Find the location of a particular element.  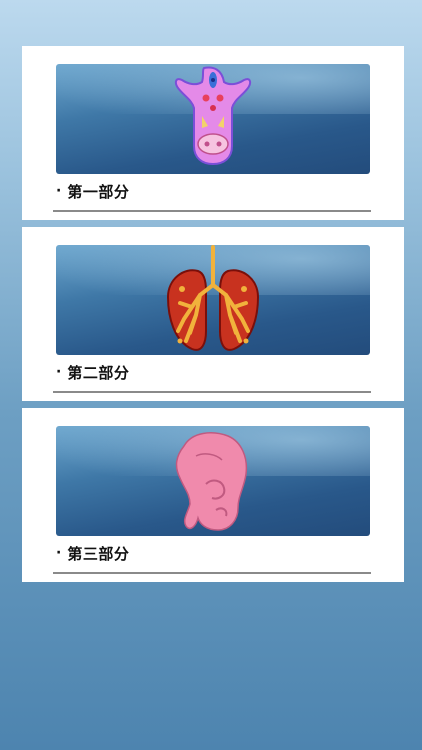

section-2-title-row: · 第二部分 is located at coordinates (92, 372).